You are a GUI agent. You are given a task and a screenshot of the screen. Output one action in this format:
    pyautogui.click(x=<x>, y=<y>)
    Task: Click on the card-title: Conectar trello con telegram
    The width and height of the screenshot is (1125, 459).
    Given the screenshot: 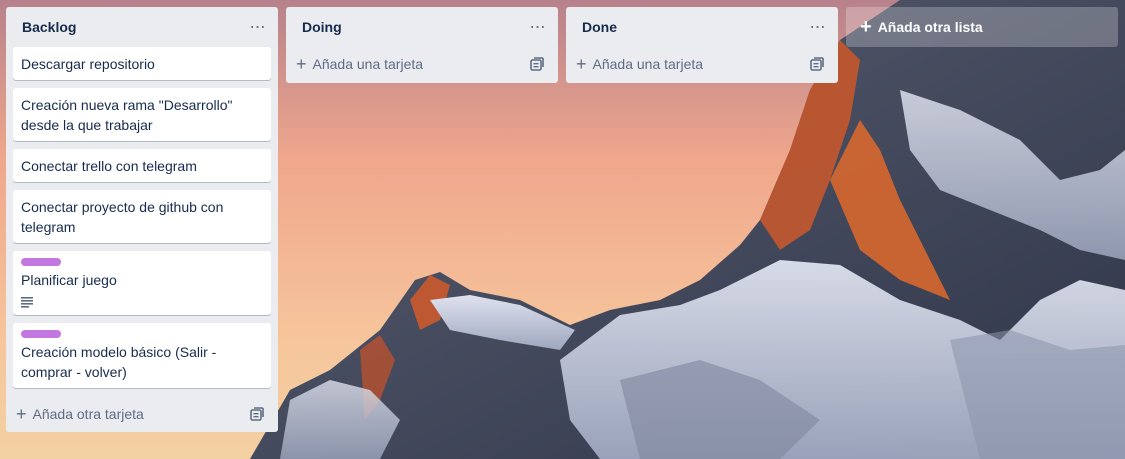 What is the action you would take?
    pyautogui.click(x=109, y=166)
    